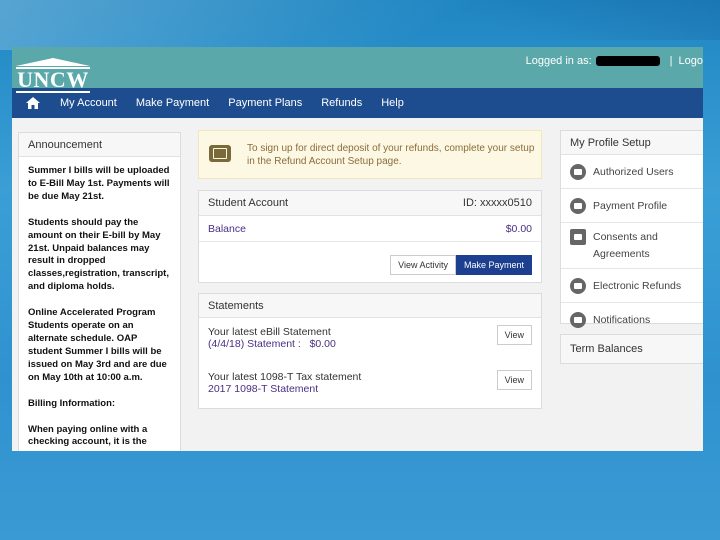 The image size is (720, 540). Describe the element at coordinates (274, 344) in the screenshot. I see `ebill-statement-link: Statement :` at that location.